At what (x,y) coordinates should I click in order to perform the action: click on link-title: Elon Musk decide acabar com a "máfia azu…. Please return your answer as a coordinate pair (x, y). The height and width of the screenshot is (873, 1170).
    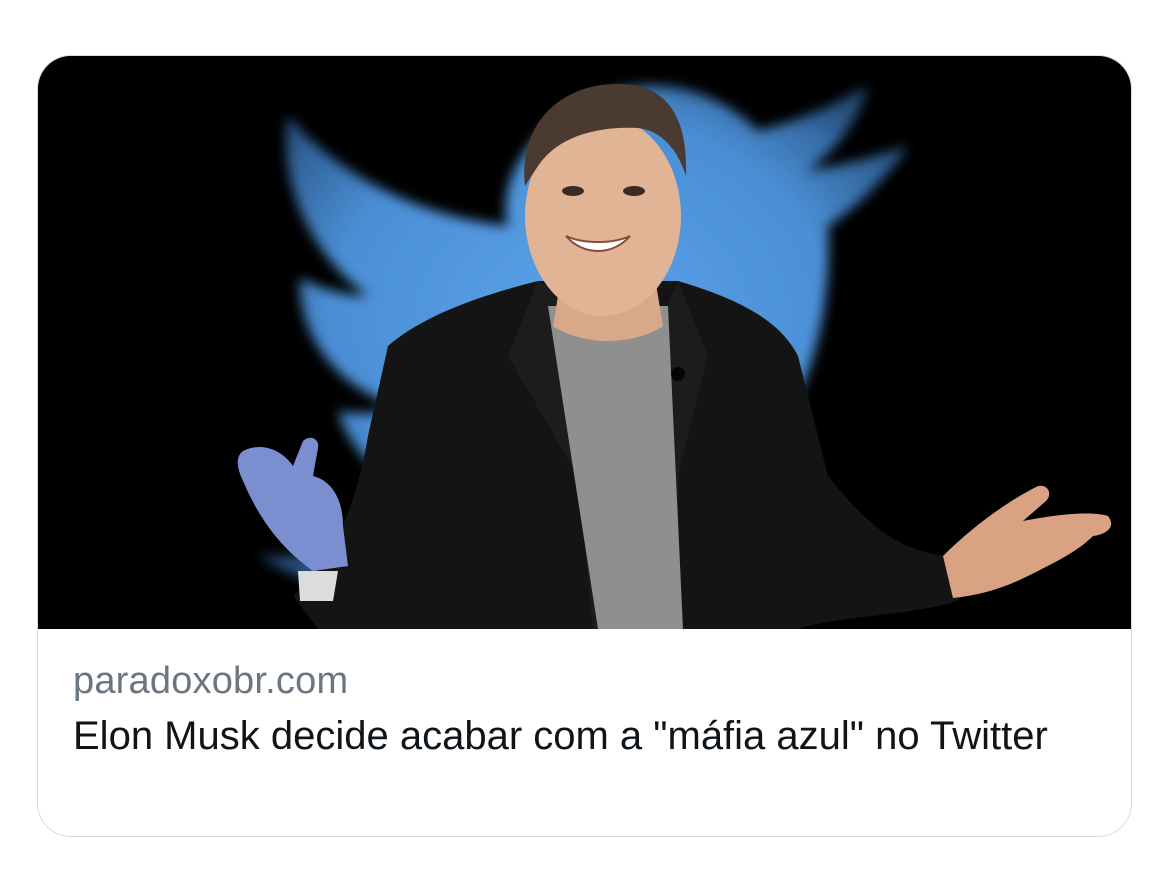
    Looking at the image, I should click on (563, 736).